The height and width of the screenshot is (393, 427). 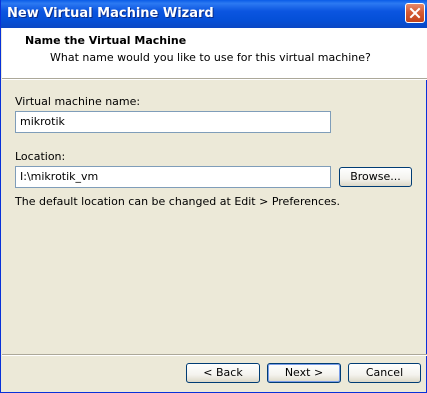 What do you see at coordinates (173, 122) in the screenshot?
I see `vm-name-input: mikrotik` at bounding box center [173, 122].